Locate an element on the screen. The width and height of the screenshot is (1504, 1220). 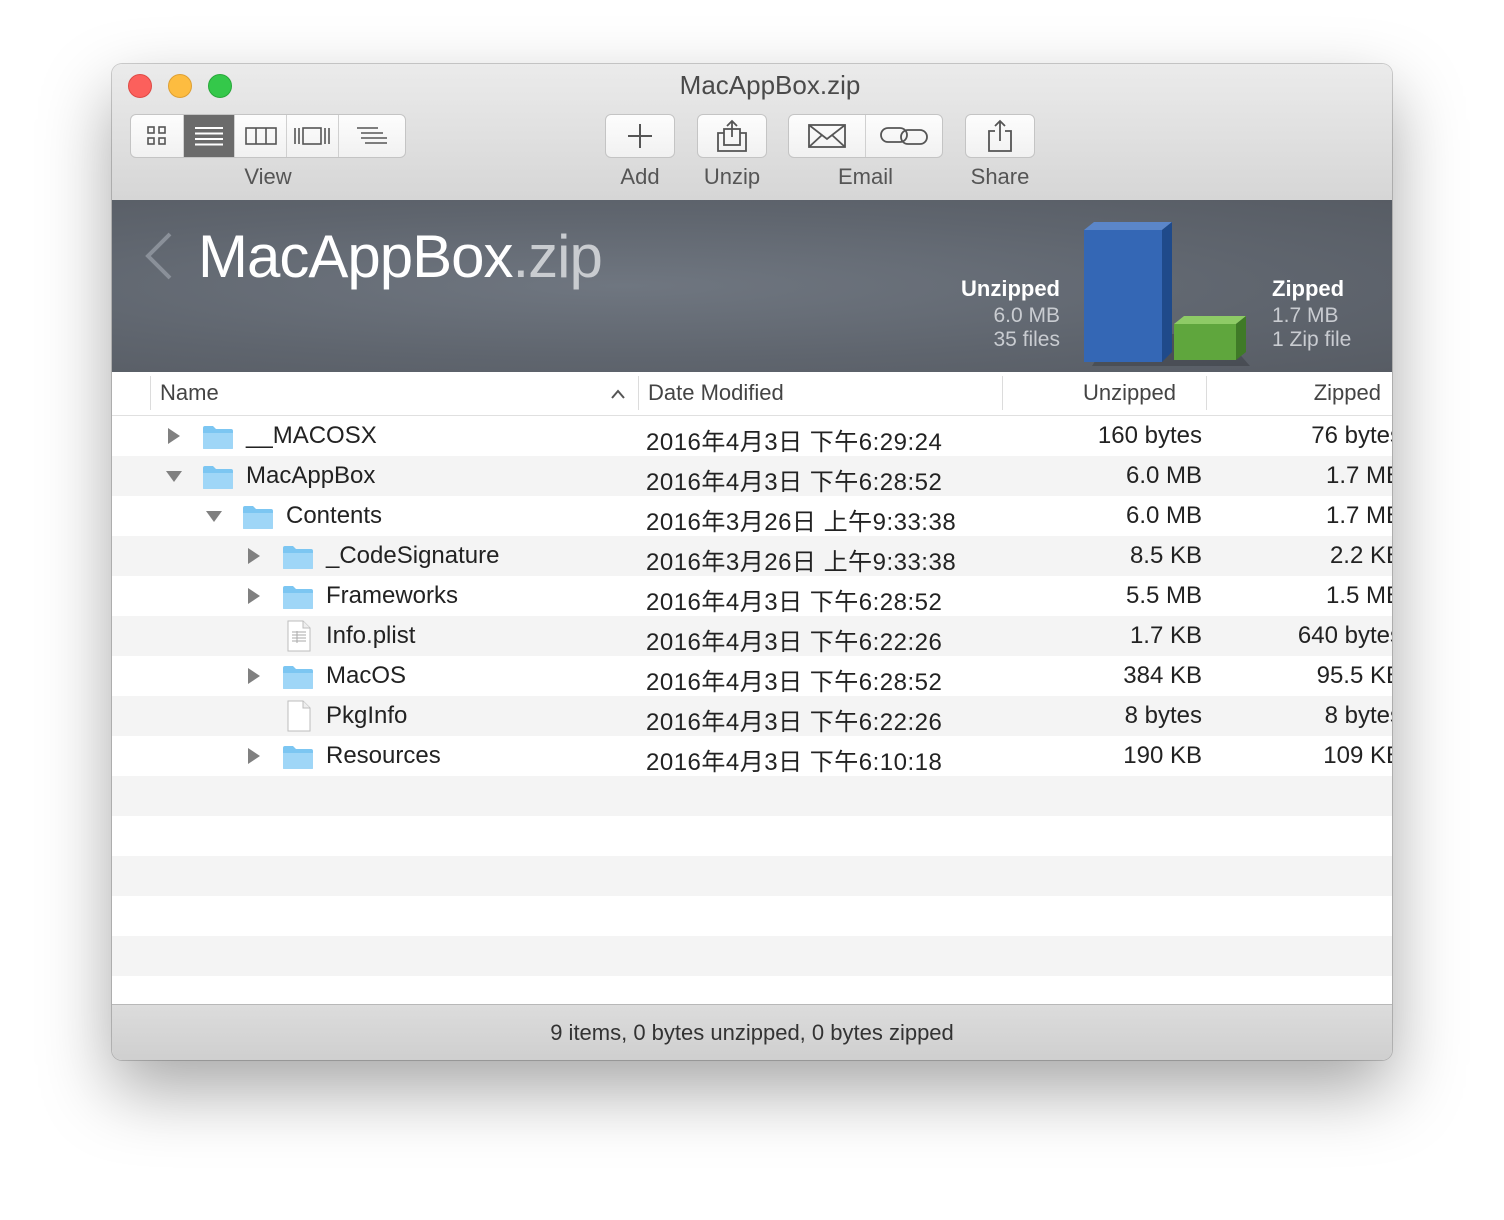
view-label: View is located at coordinates (268, 176).